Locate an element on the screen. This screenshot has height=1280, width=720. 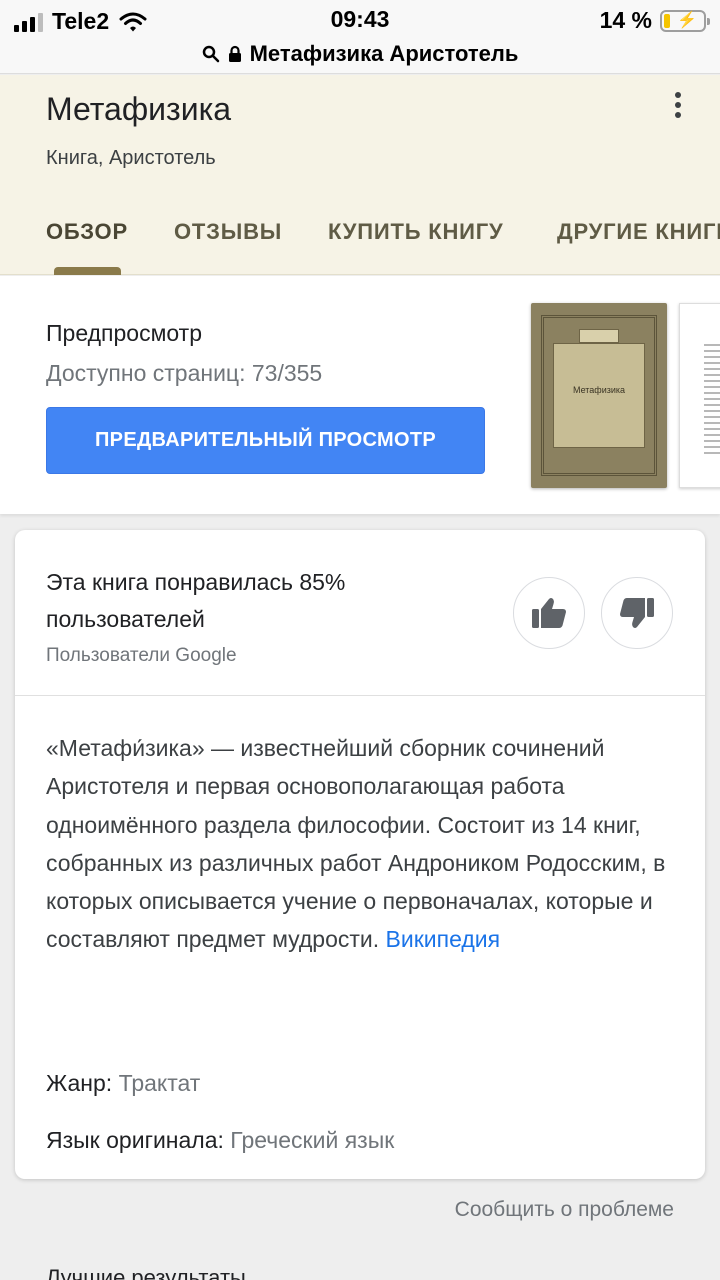
wikipedia-link: Википедия is located at coordinates (443, 939).